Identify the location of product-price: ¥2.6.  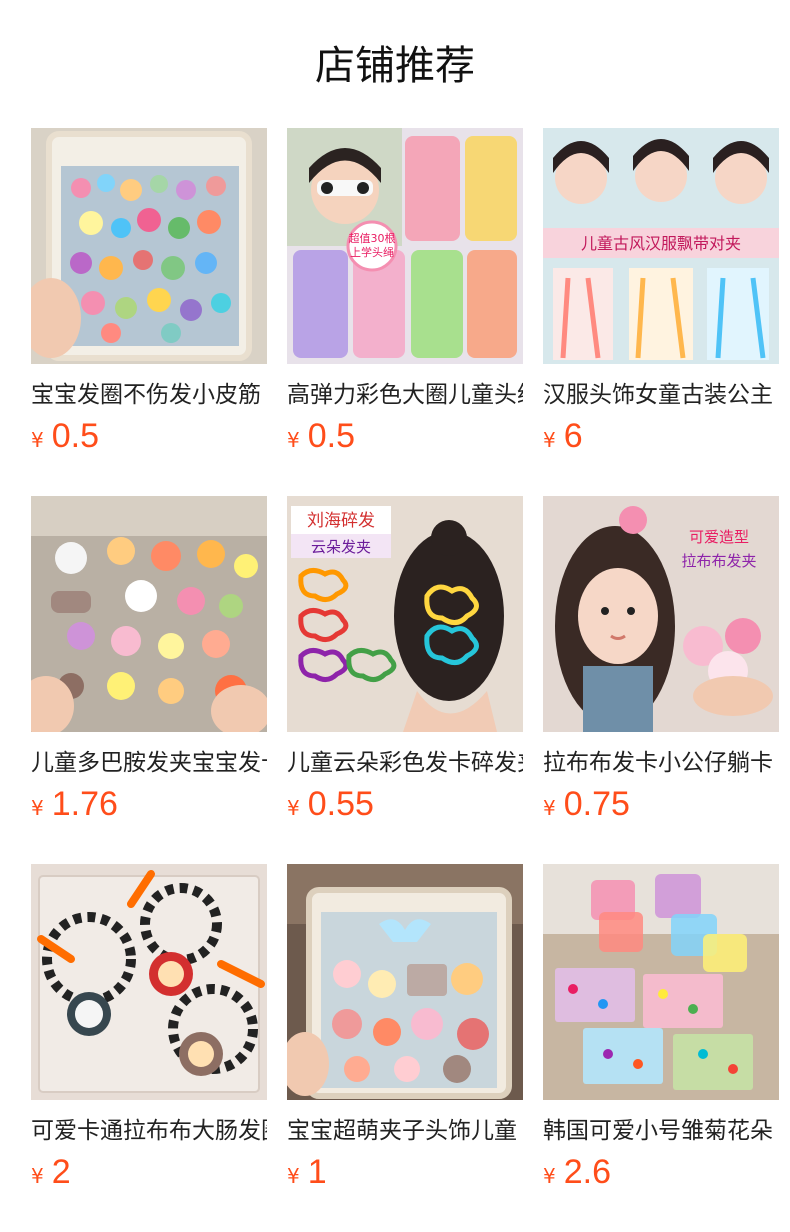
(577, 1172).